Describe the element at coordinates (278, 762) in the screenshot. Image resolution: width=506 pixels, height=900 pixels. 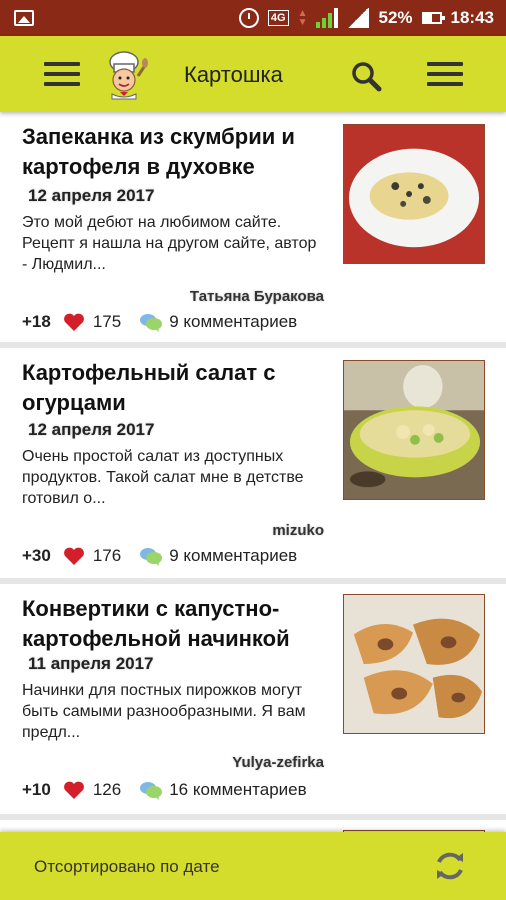
I see `recipe-author: Yulya-zefirka` at that location.